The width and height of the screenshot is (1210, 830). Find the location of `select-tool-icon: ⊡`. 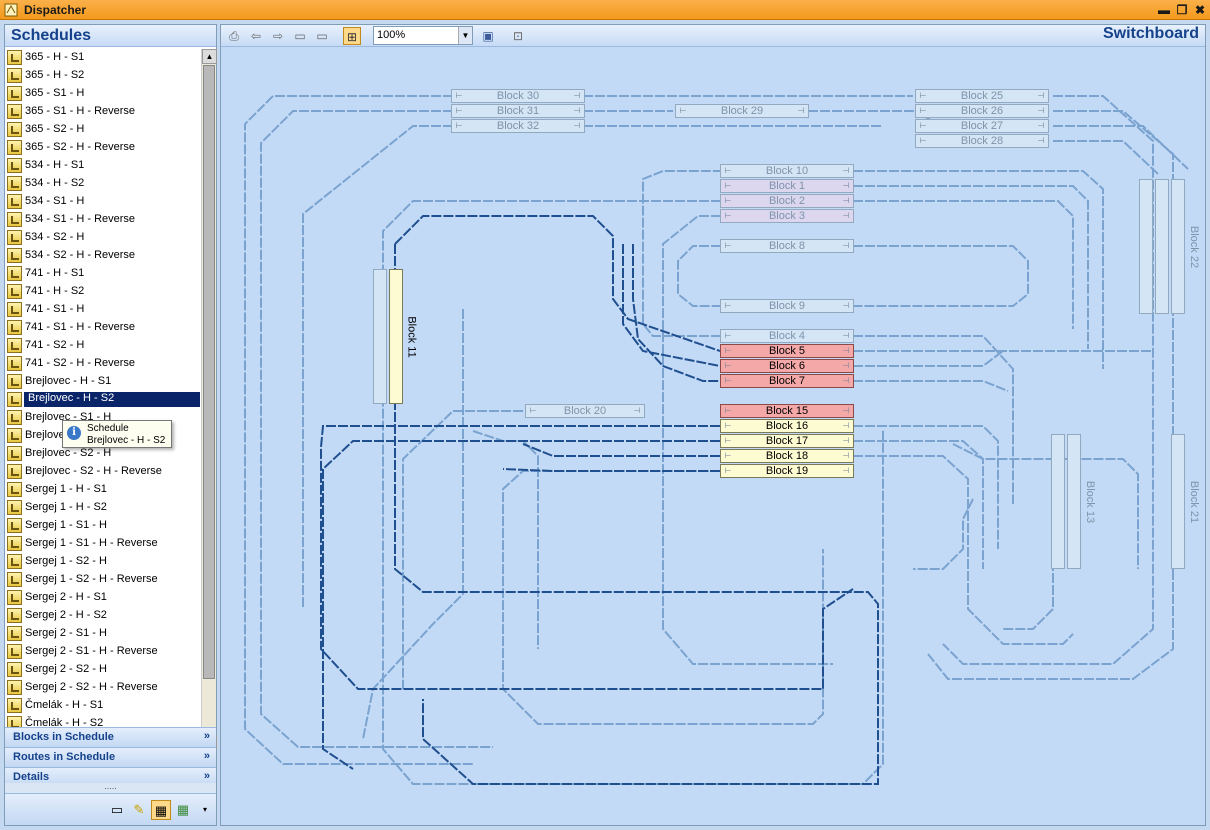

select-tool-icon: ⊡ is located at coordinates (518, 36).